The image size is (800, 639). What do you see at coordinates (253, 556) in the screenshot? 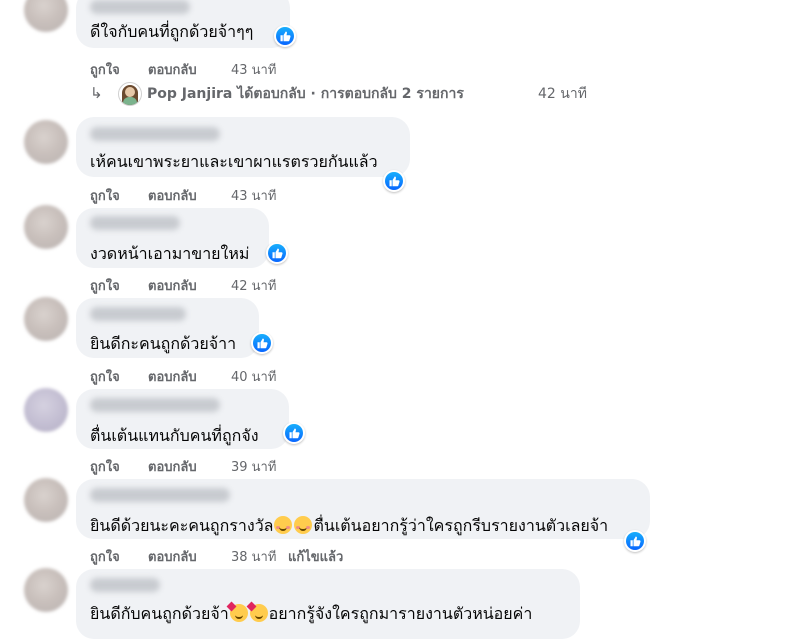
I see `comment-timestamp: 38 นาที` at bounding box center [253, 556].